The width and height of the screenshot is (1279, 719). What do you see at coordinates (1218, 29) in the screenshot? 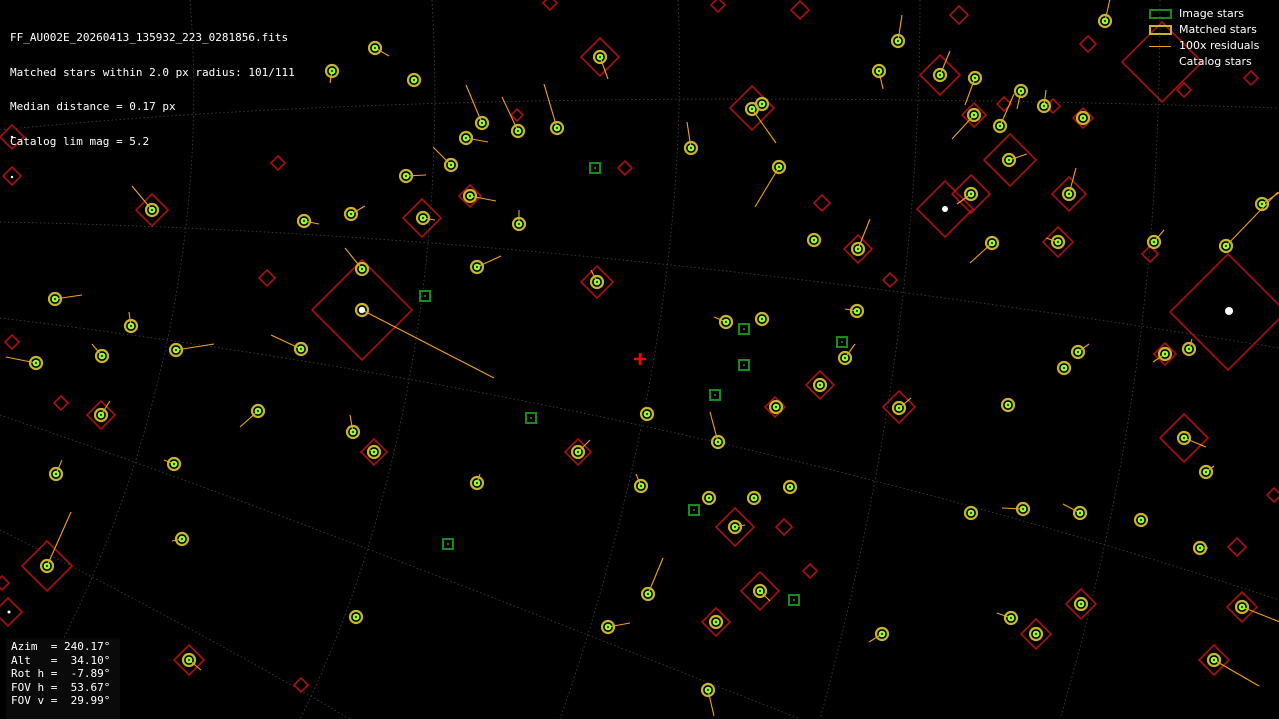
I see `legend-matched-label: Matched stars` at bounding box center [1218, 29].